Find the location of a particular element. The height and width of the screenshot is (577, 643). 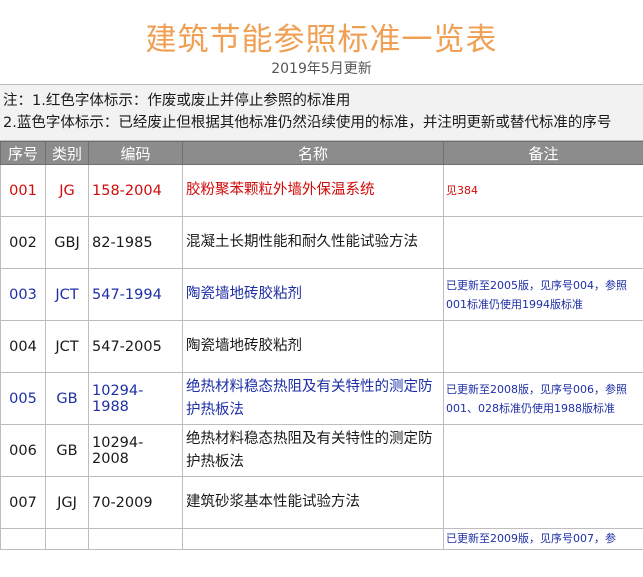

table-row: 已更新至2009版，见序号007，参 is located at coordinates (321, 539).